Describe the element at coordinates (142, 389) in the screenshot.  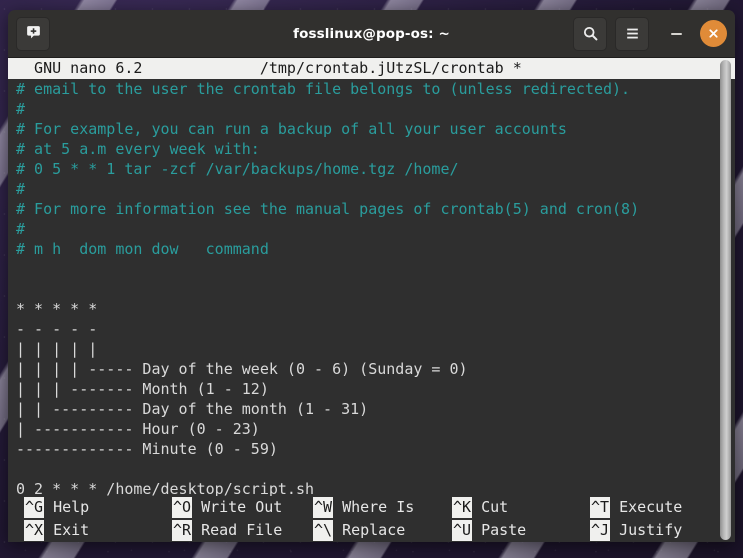
I see `editor-line: | | | ------- Month (1 - 12)` at that location.